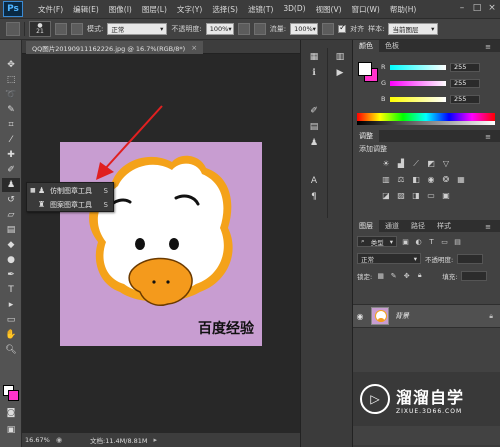  Describe the element at coordinates (259, 29) in the screenshot. I see `airbrush-icon` at that location.